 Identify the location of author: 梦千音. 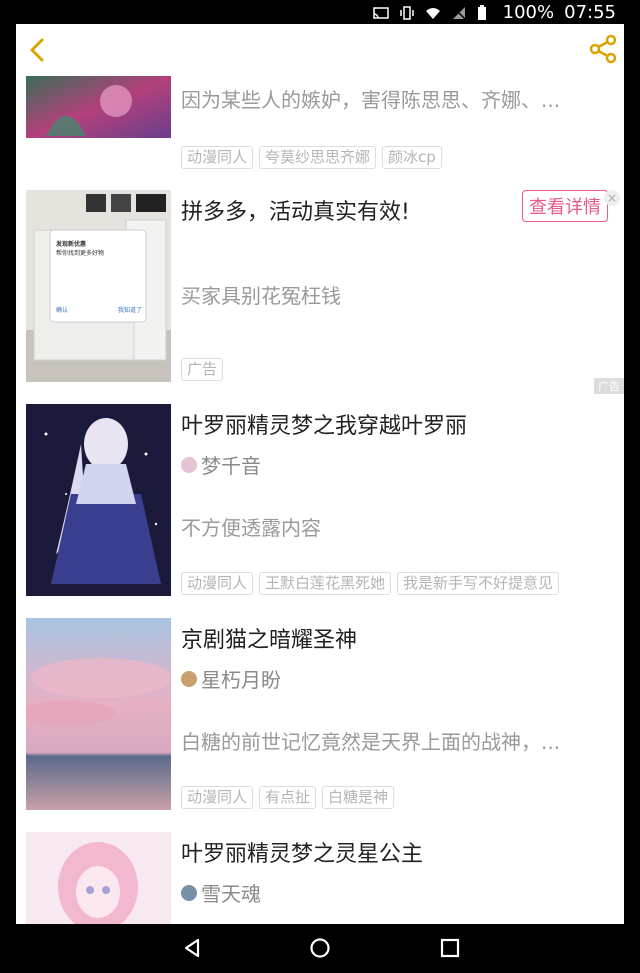
(221, 464).